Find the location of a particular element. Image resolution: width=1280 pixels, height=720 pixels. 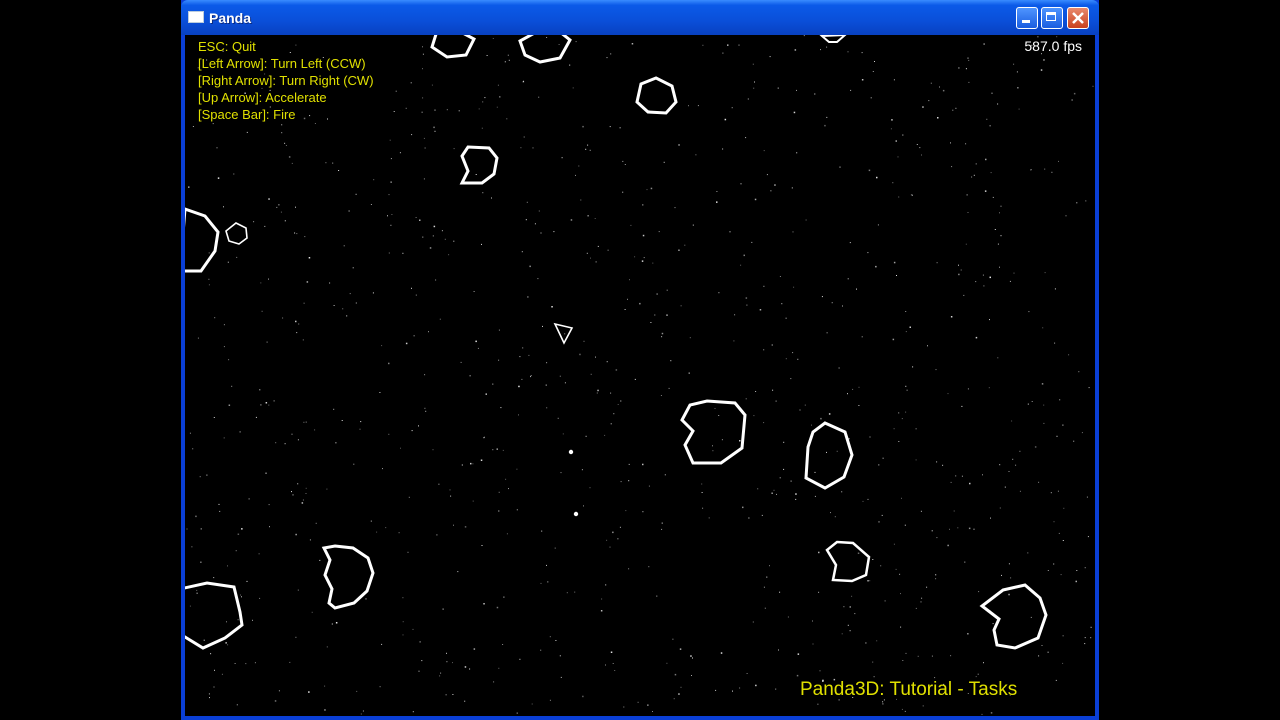

help-line-quit: ESC: Quit is located at coordinates (227, 46).